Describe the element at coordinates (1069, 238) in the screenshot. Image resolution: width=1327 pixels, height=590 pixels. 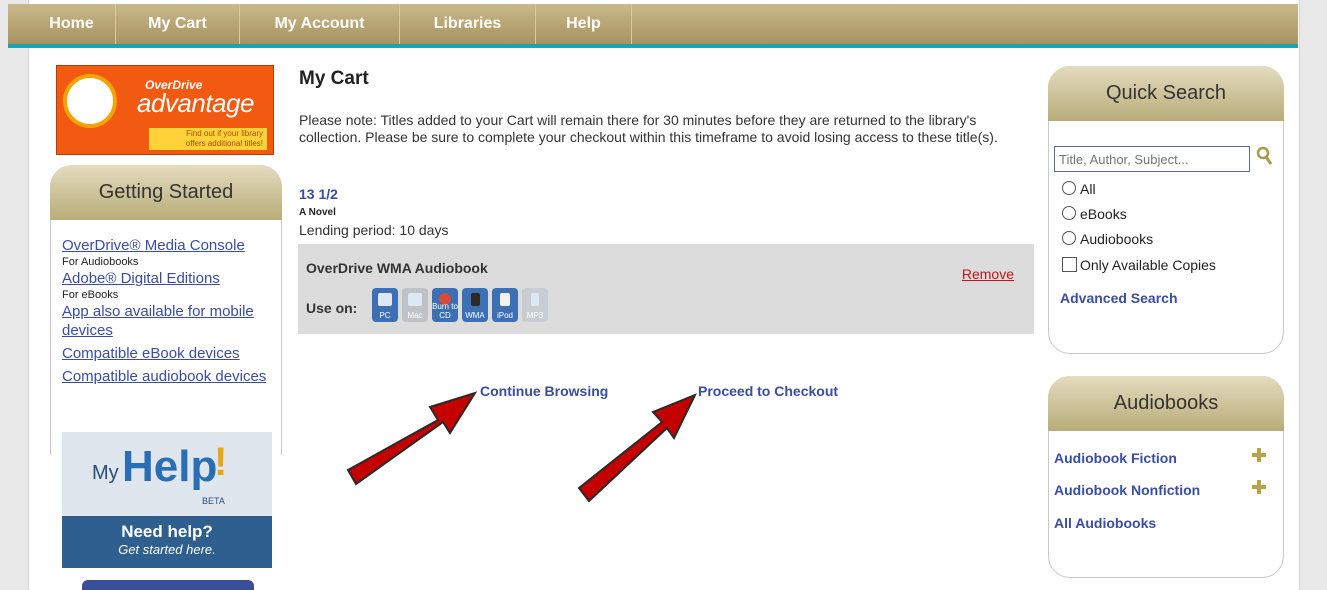
I see `radio-audiobooks` at that location.